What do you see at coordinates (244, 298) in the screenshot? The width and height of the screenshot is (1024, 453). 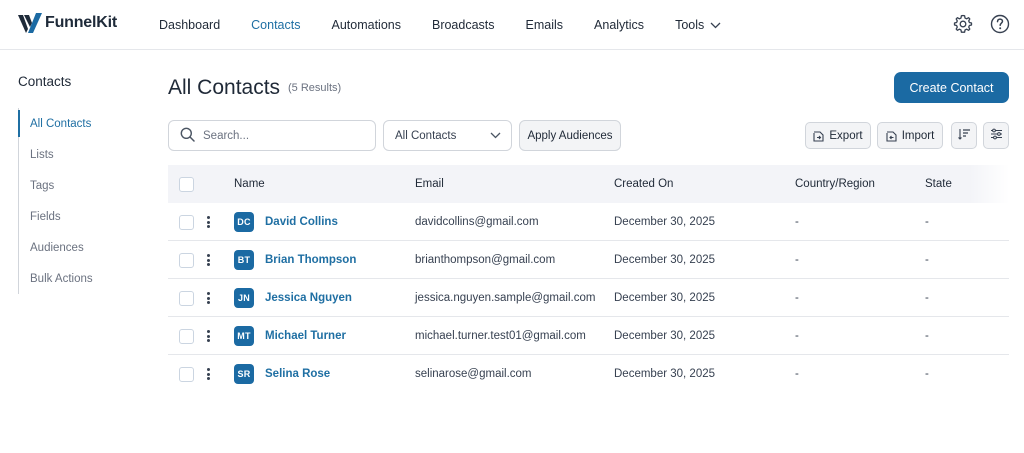 I see `avatar: JN` at bounding box center [244, 298].